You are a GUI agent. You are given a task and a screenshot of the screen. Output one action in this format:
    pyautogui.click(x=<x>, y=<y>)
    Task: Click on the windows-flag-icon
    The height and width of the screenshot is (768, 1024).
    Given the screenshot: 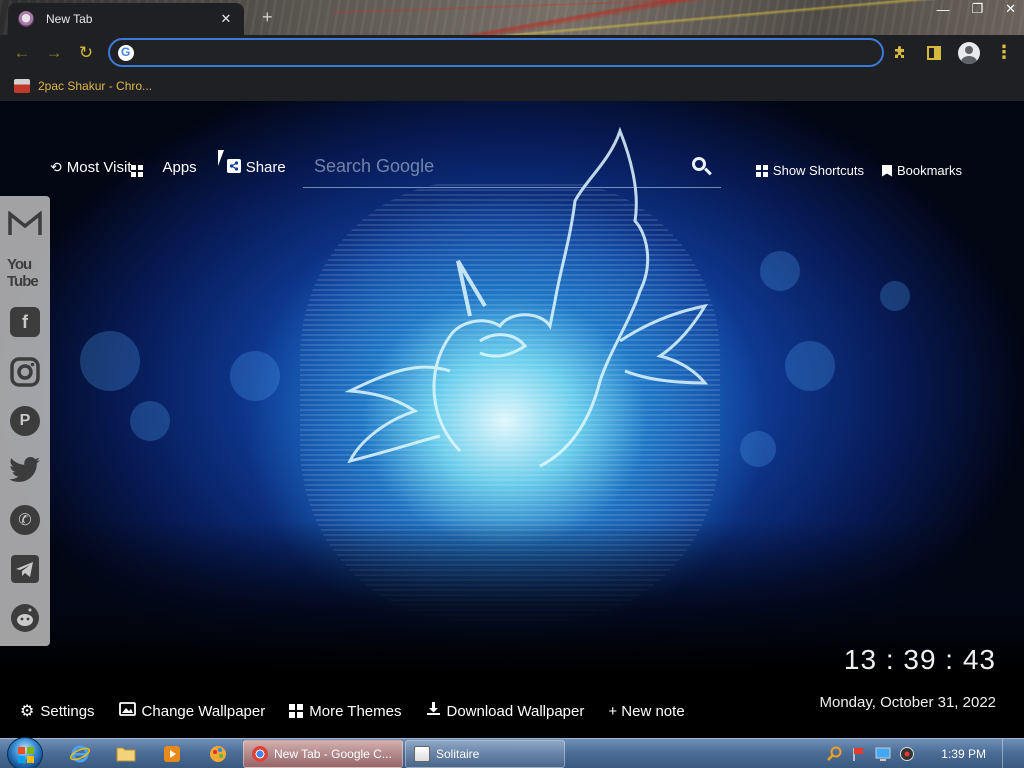 What is the action you would take?
    pyautogui.click(x=26, y=755)
    